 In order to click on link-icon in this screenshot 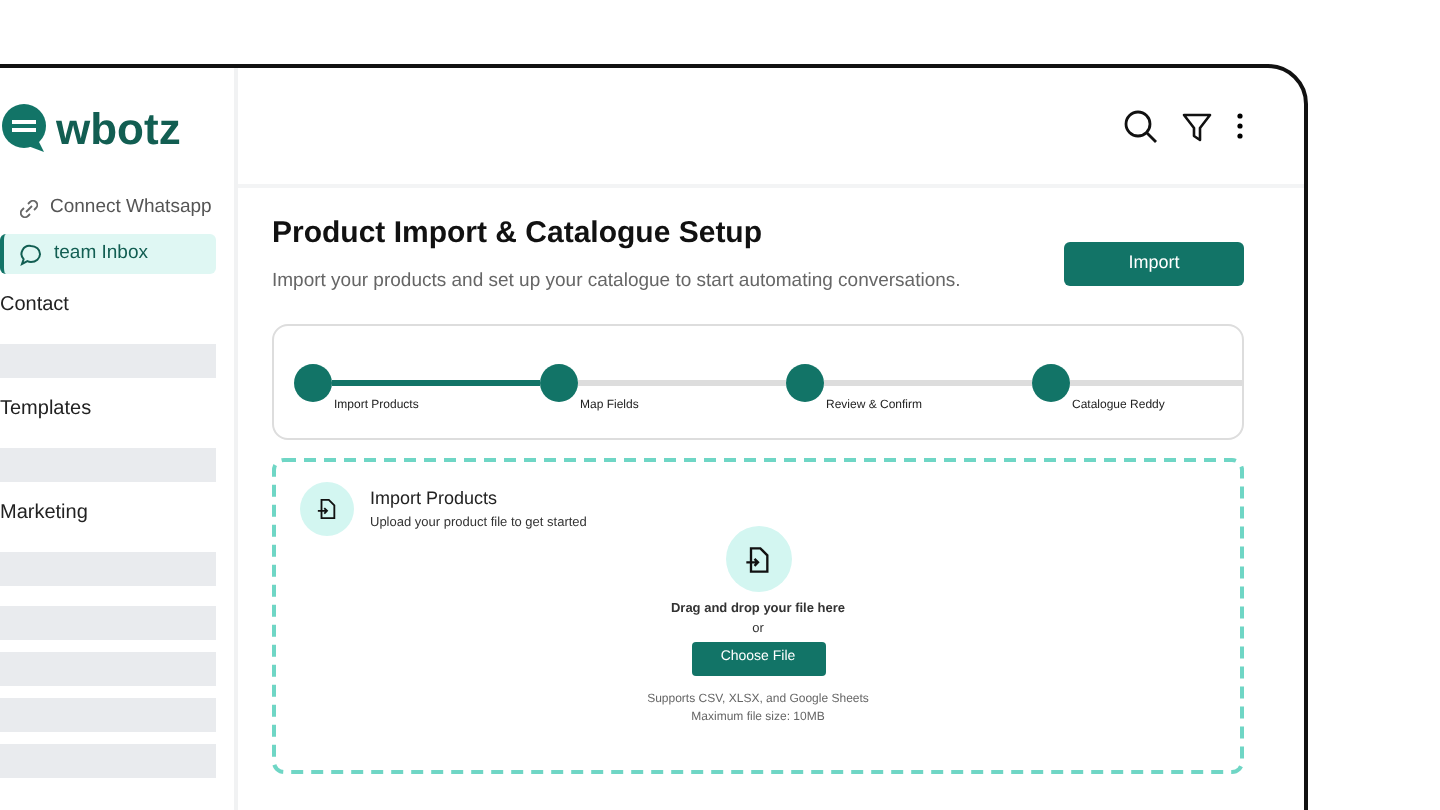, I will do `click(29, 208)`.